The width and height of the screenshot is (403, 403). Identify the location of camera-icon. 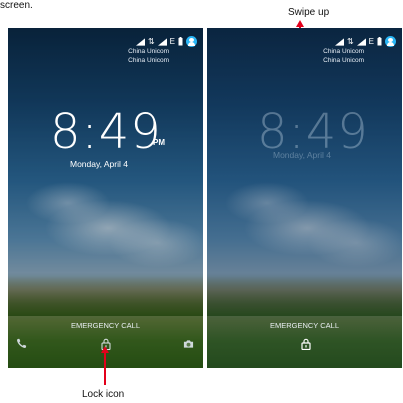
(188, 344).